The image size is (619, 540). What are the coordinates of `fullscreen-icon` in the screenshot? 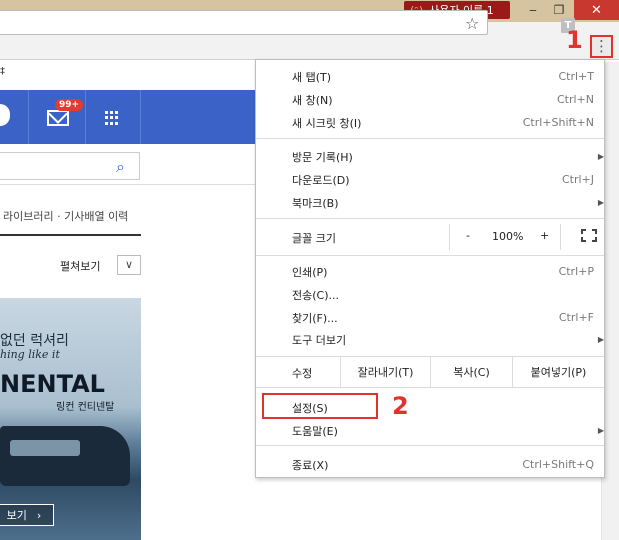 It's located at (589, 235).